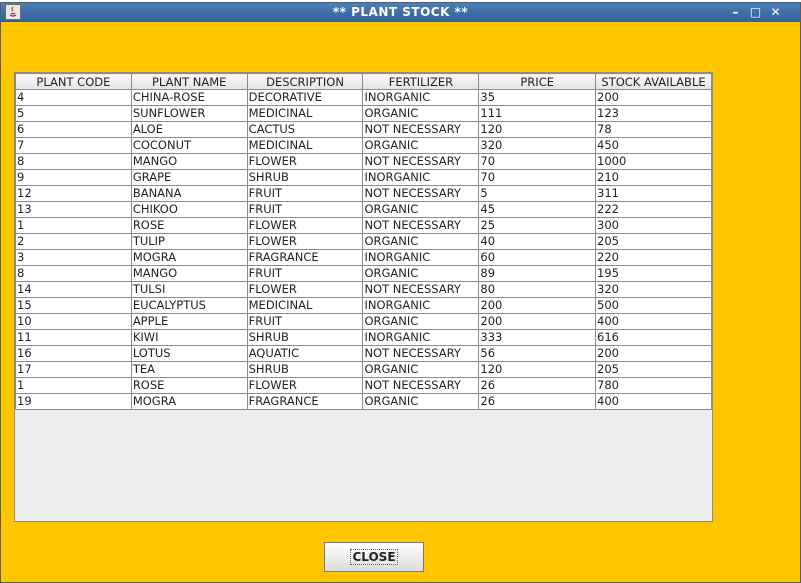 The image size is (801, 583). What do you see at coordinates (537, 321) in the screenshot?
I see `table-cell: 200` at bounding box center [537, 321].